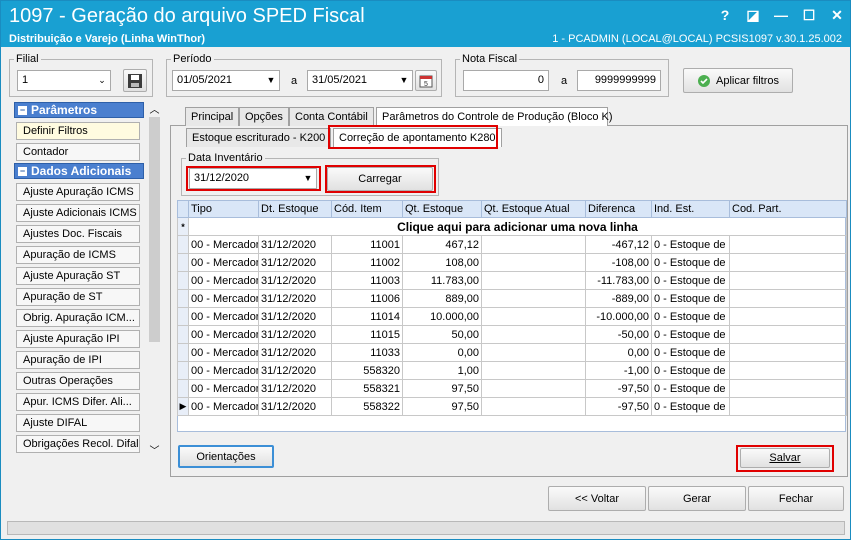 The width and height of the screenshot is (851, 540). What do you see at coordinates (725, 15) in the screenshot?
I see `help-icon: ?` at bounding box center [725, 15].